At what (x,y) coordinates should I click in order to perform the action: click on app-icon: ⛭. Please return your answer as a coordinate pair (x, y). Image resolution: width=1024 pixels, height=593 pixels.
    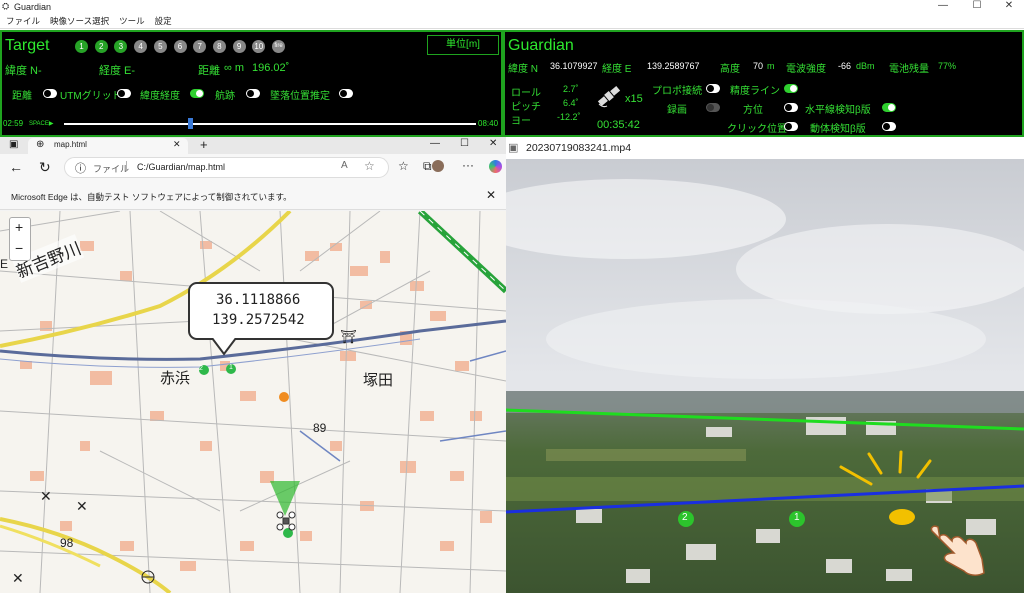
    Looking at the image, I should click on (6, 6).